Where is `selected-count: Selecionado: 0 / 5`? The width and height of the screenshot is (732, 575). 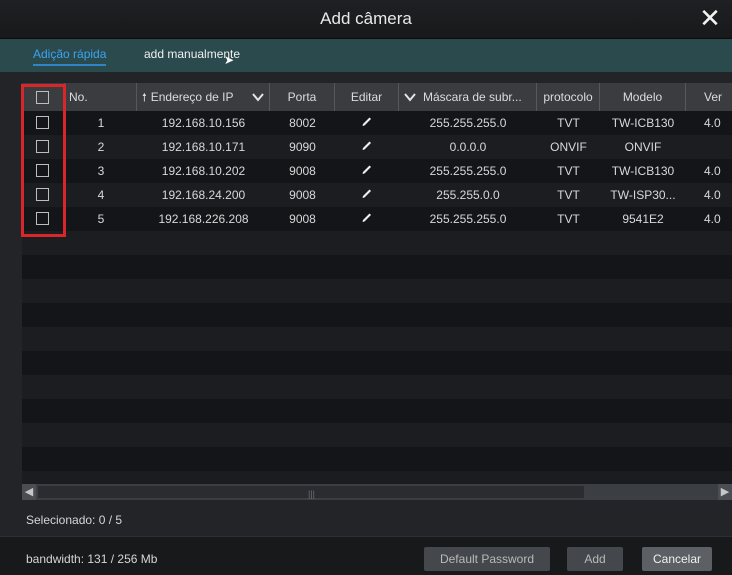 selected-count: Selecionado: 0 / 5 is located at coordinates (74, 520).